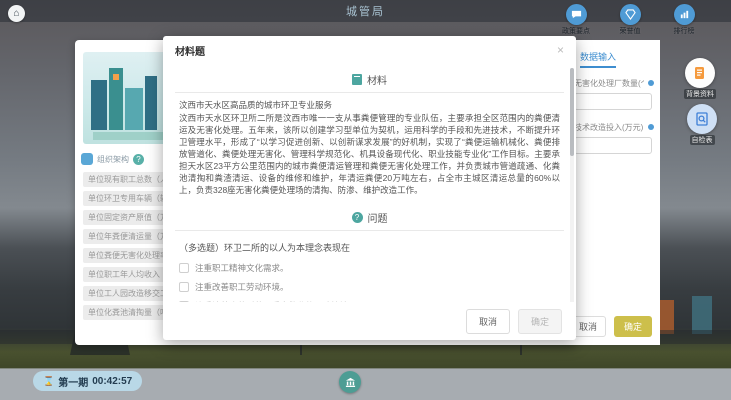  I want to click on material-title: 汶西市天水区高品质的城市环卫专业服务, so click(256, 105).